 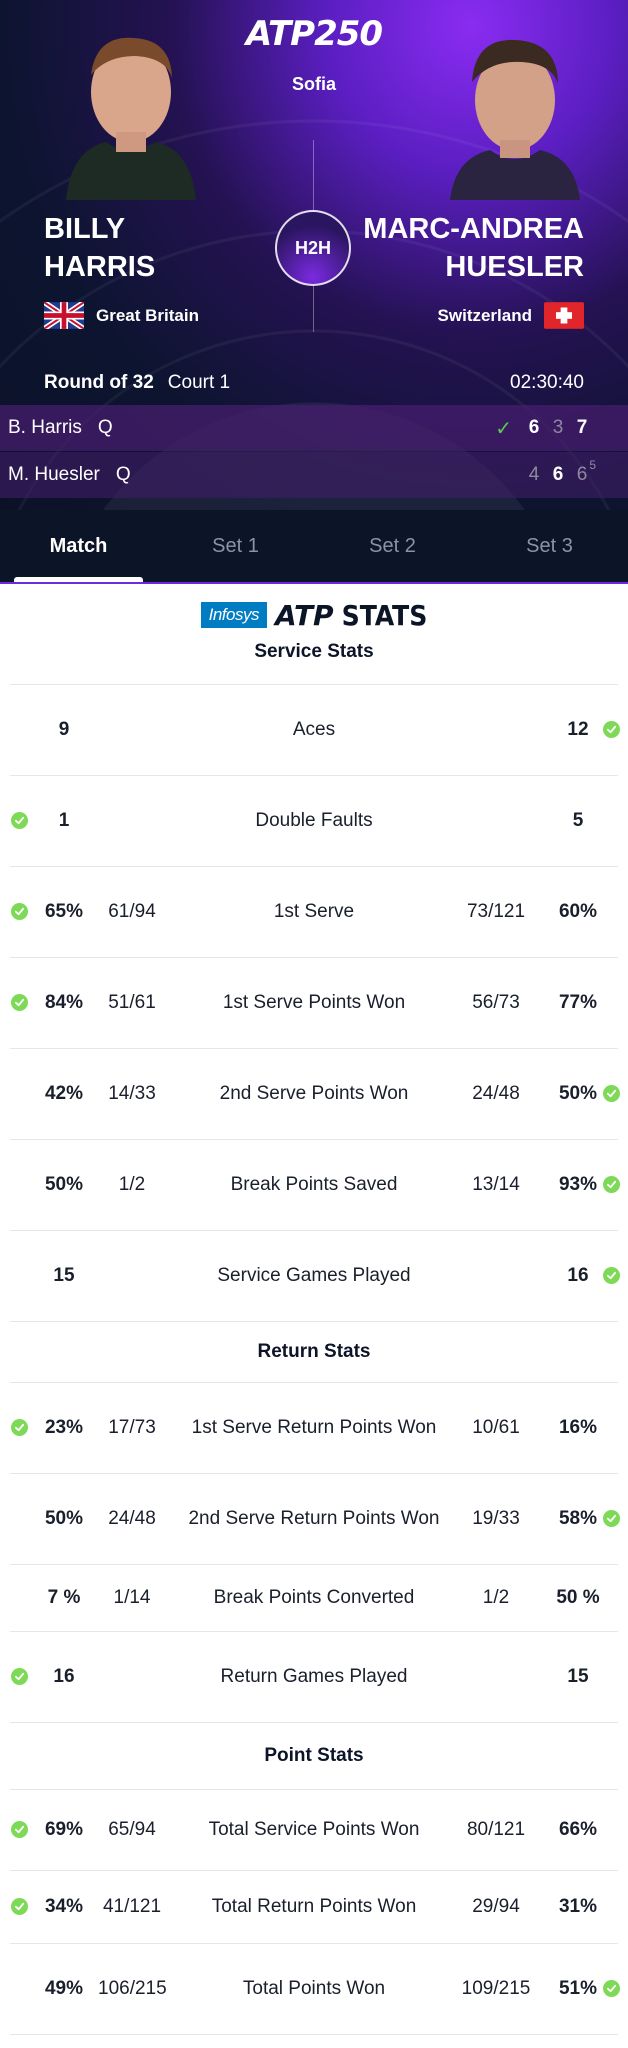 I want to click on stat-left-fraction: 51/61, so click(x=132, y=1002).